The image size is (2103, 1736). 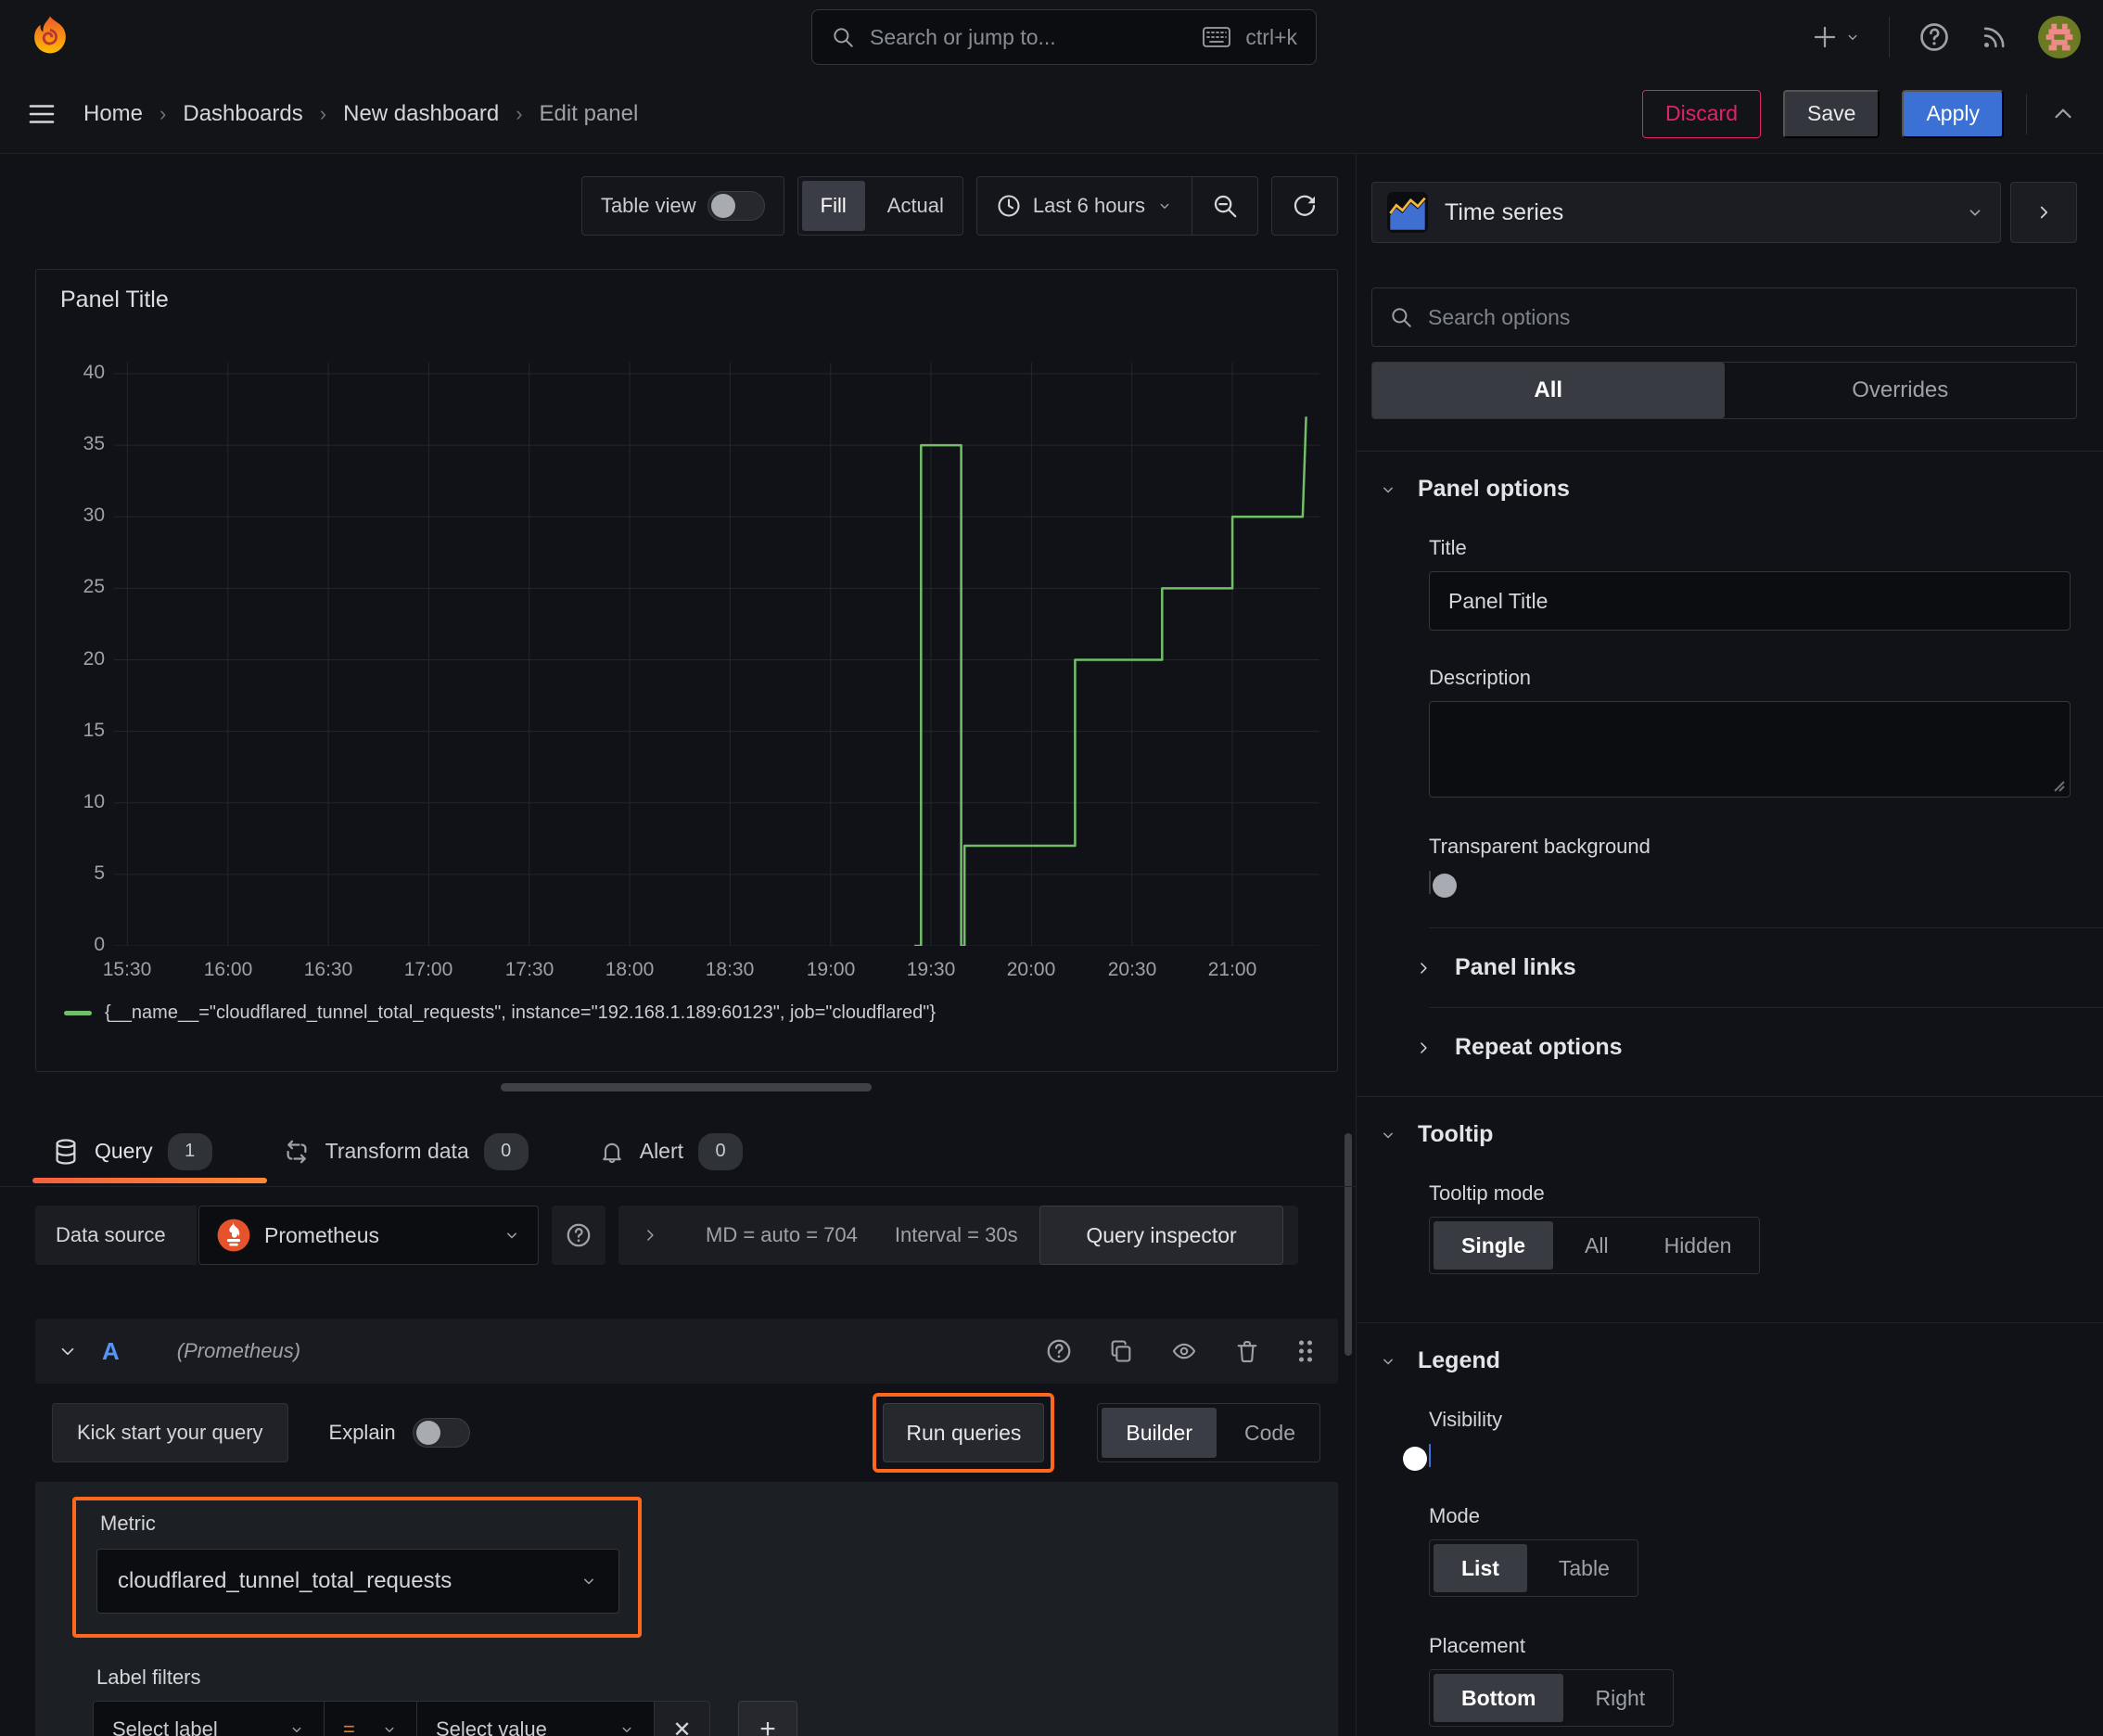 I want to click on delete-query-trash-icon, so click(x=1247, y=1351).